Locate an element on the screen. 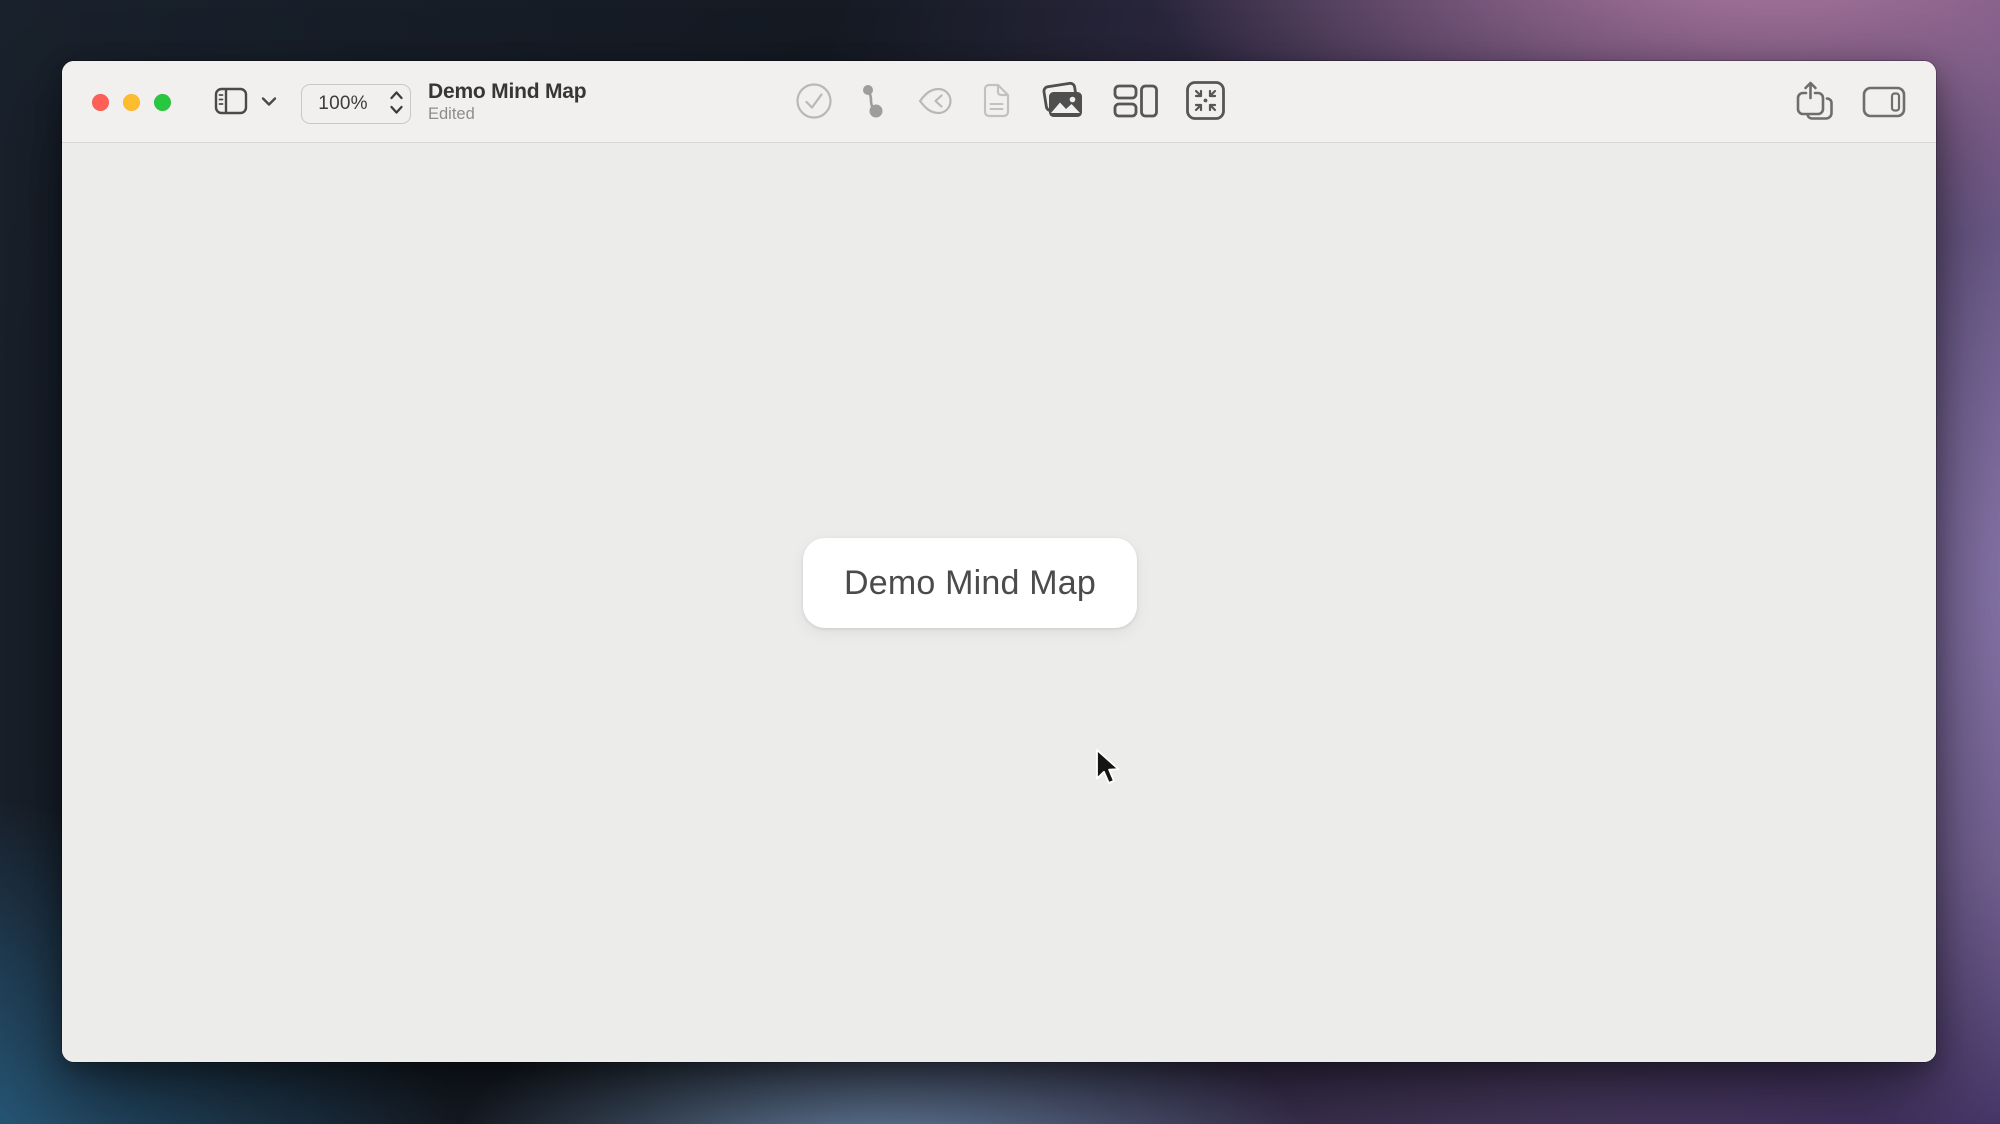 The image size is (2000, 1124). minimize-button is located at coordinates (131, 102).